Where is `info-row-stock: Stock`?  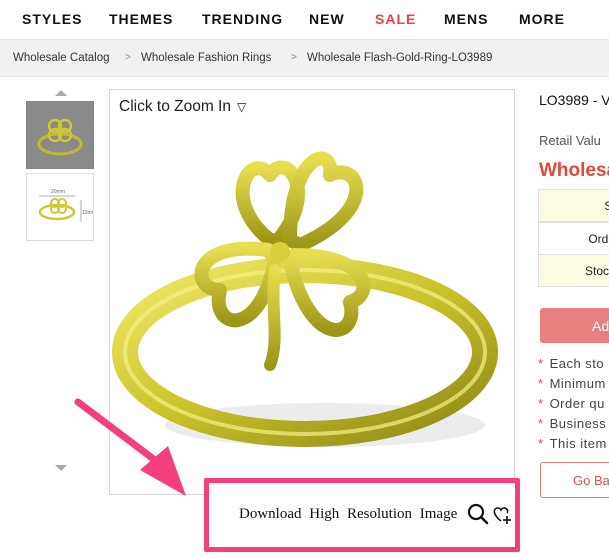 info-row-stock: Stock is located at coordinates (573, 270).